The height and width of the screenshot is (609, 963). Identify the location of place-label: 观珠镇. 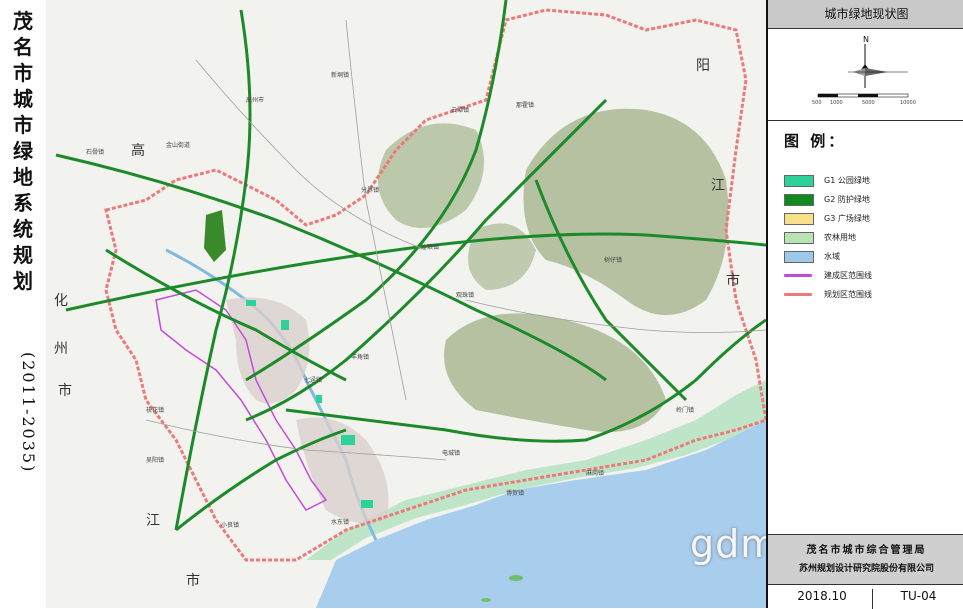
(465, 295).